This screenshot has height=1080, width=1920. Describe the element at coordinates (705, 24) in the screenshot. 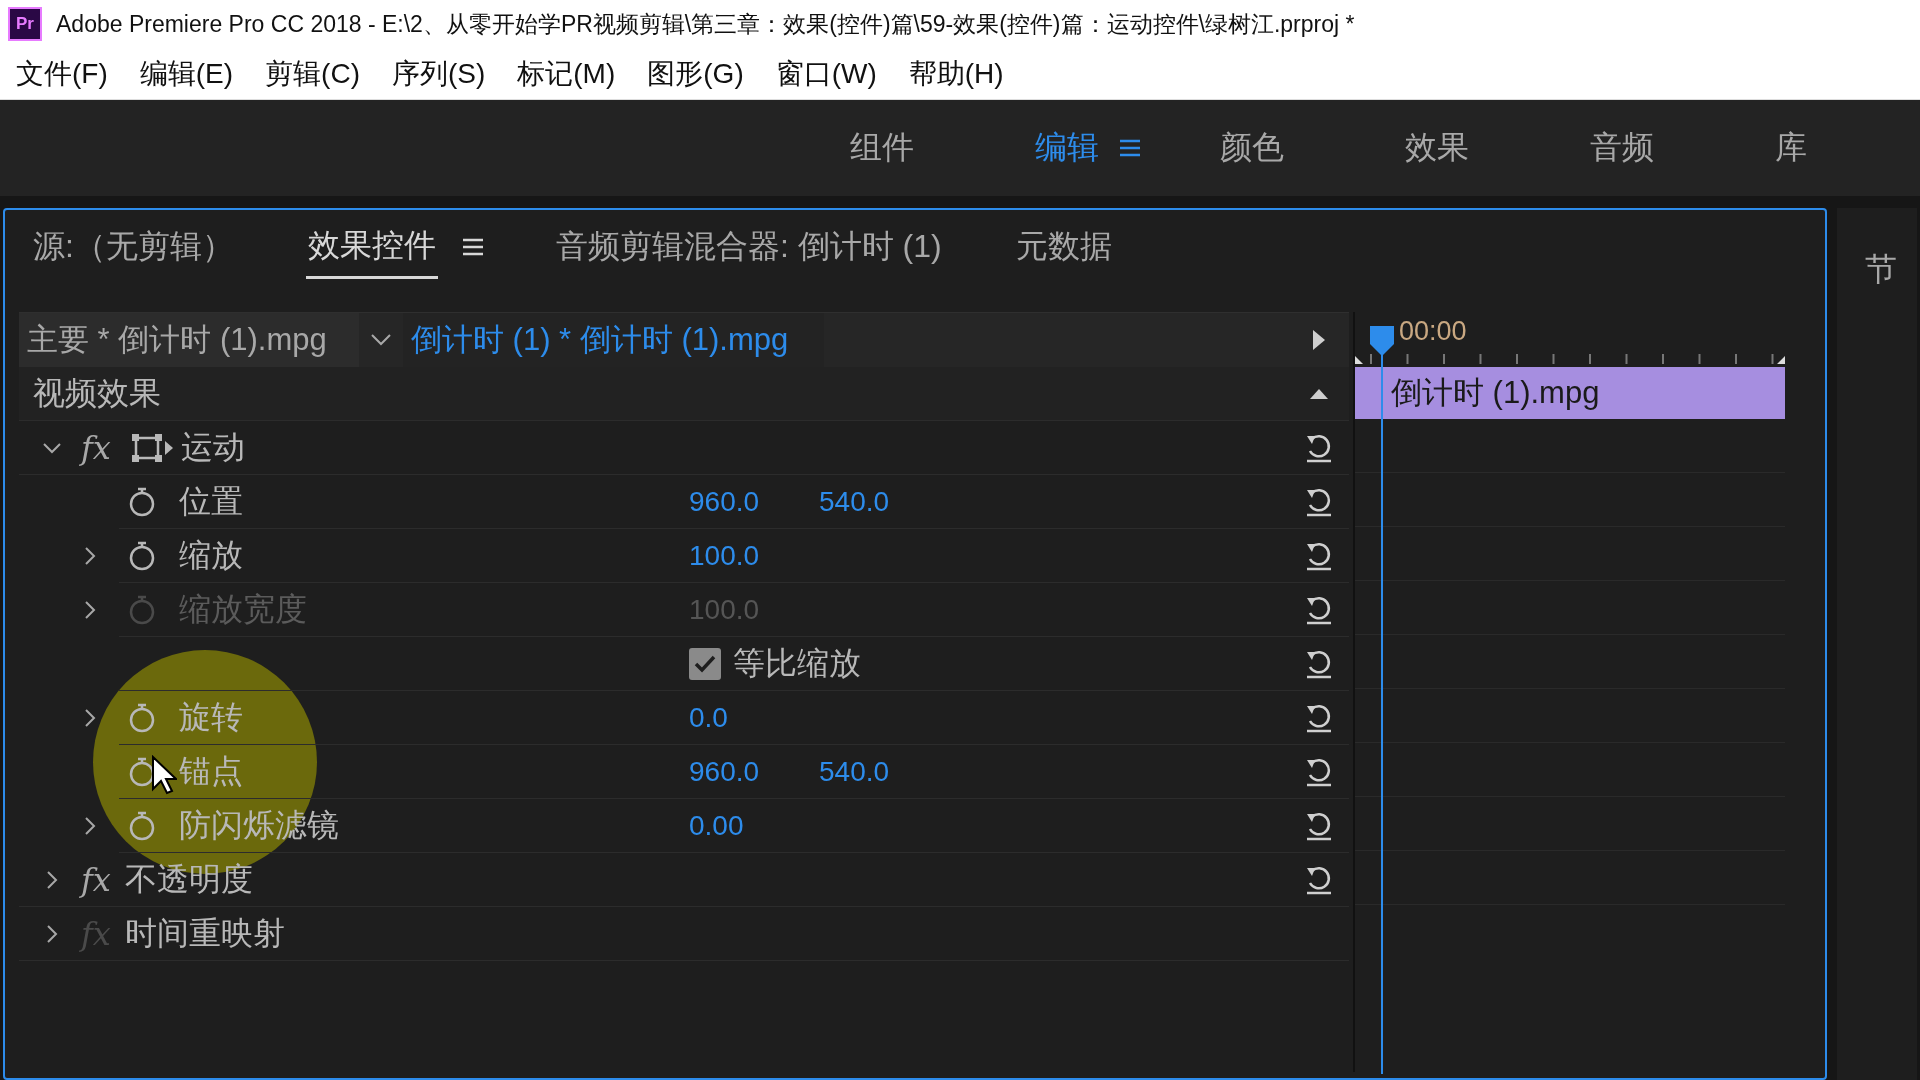

I see `window-title: Adobe Premiere Pro CC 2018 - E:\2、从零开始学PR视频剪辑\第三章：效果(控件)篇\59-效果(控件)篇：运动控件\绿树江.prproj *` at that location.